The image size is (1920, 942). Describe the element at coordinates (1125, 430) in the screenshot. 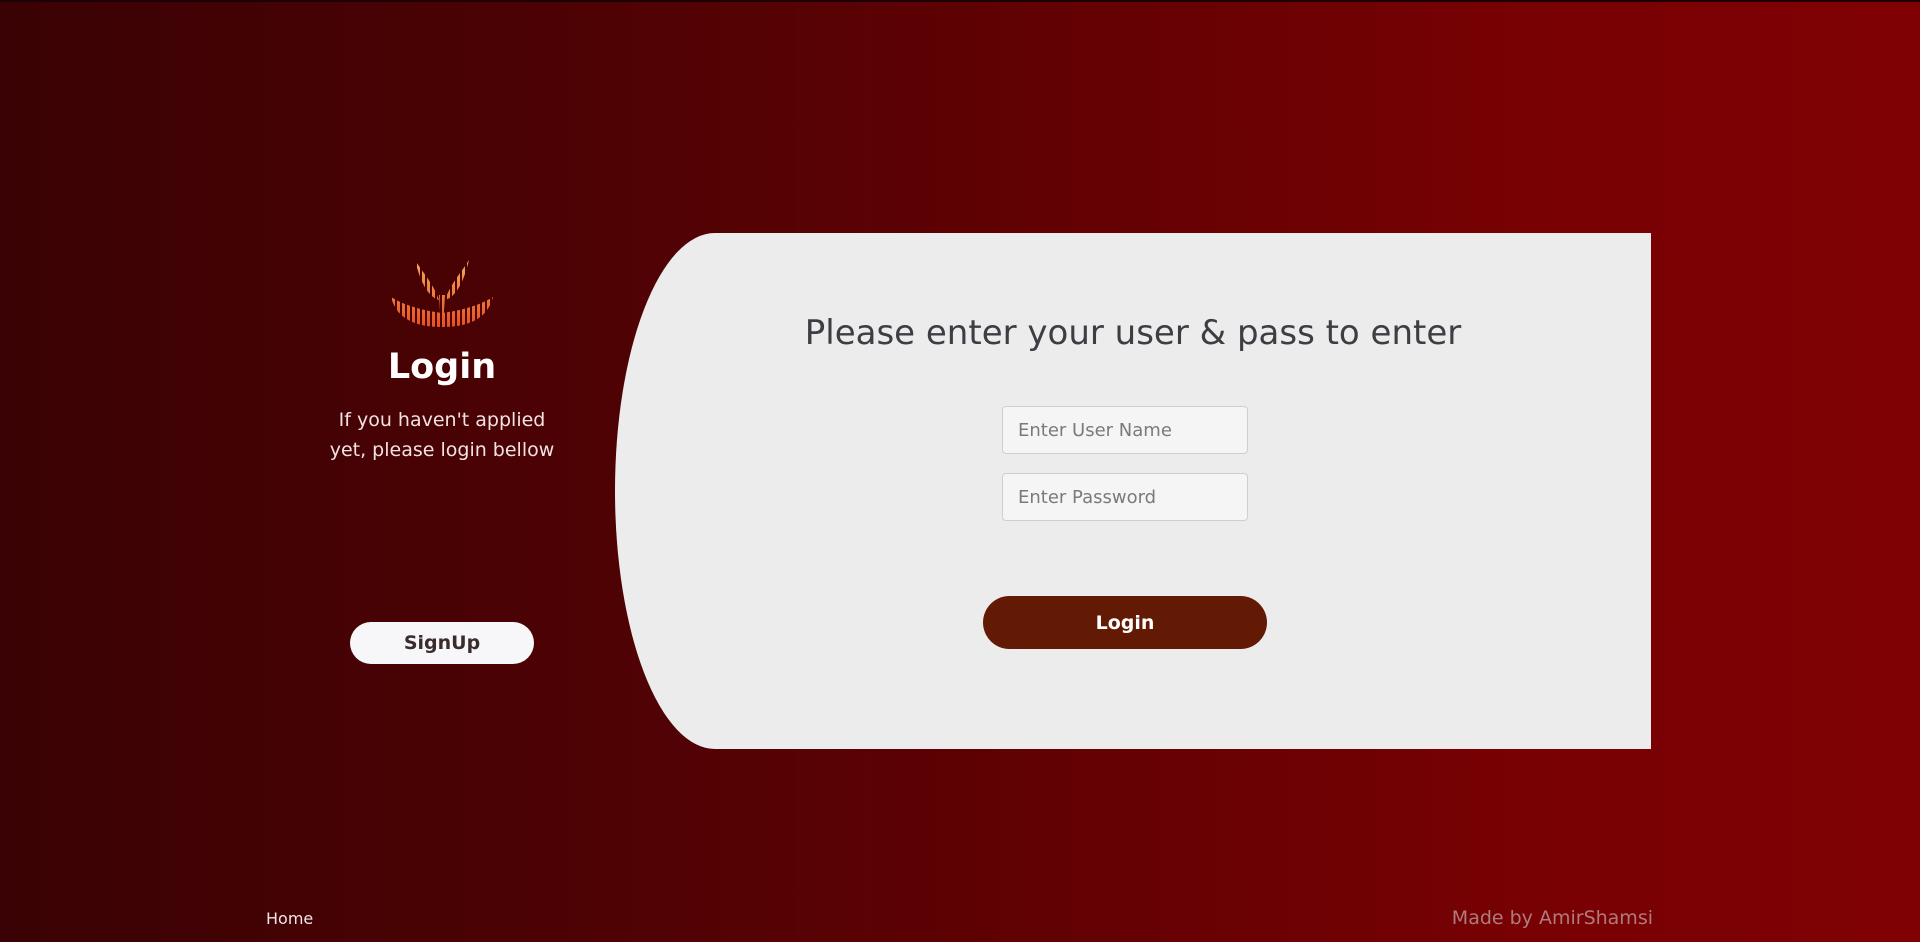

I see `username-input` at that location.